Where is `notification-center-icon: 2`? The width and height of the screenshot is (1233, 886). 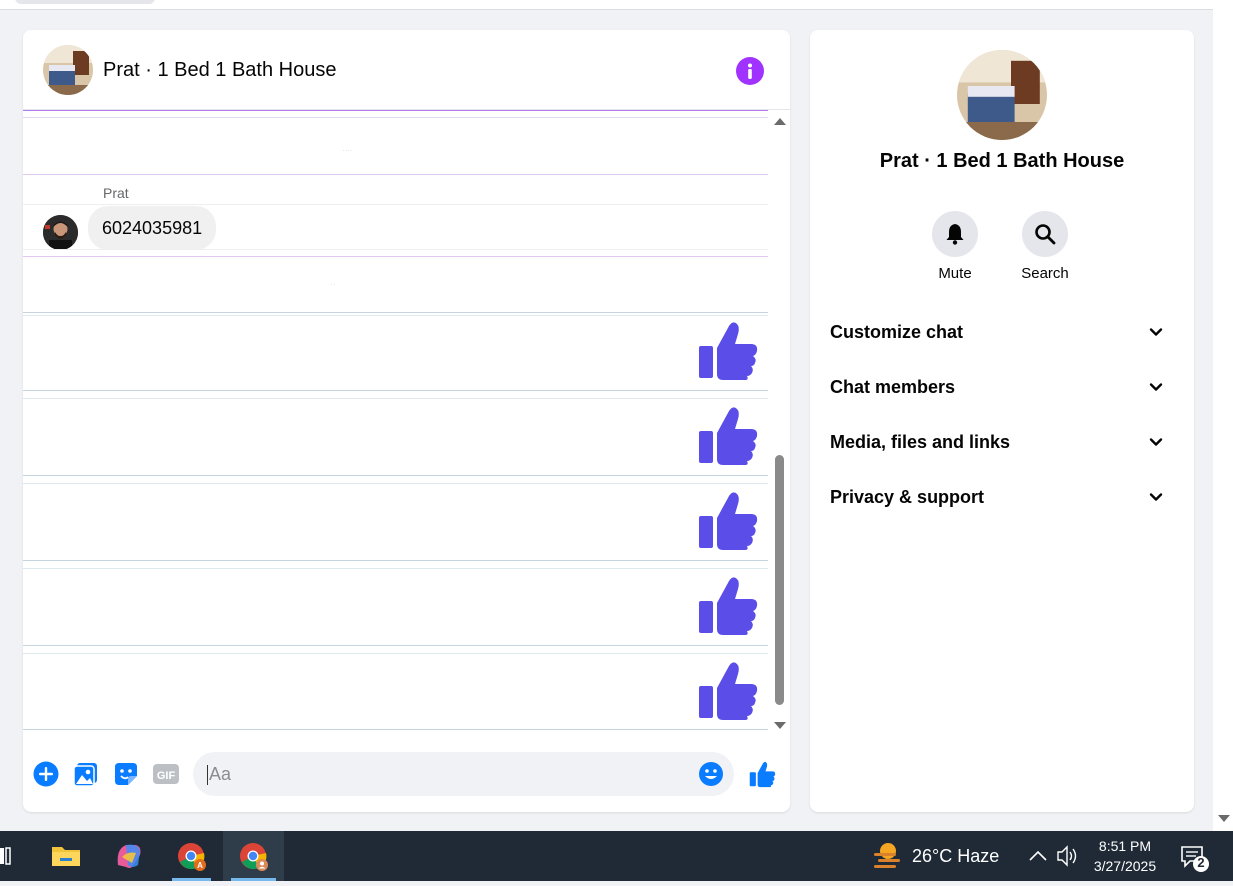
notification-center-icon: 2 is located at coordinates (1196, 856).